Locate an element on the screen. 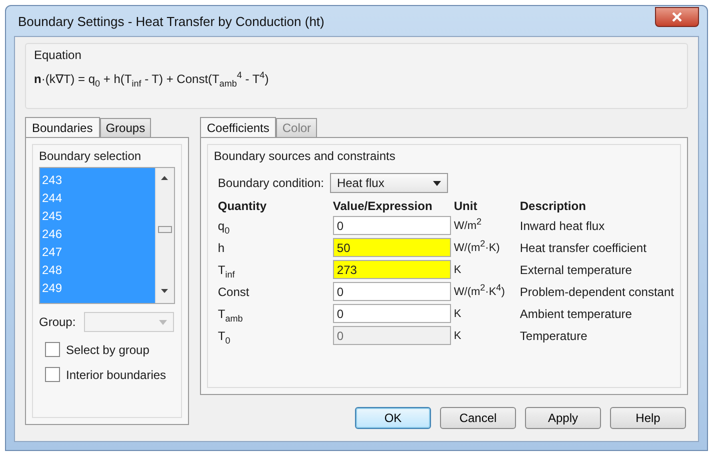  tab: Boundaries is located at coordinates (62, 127).